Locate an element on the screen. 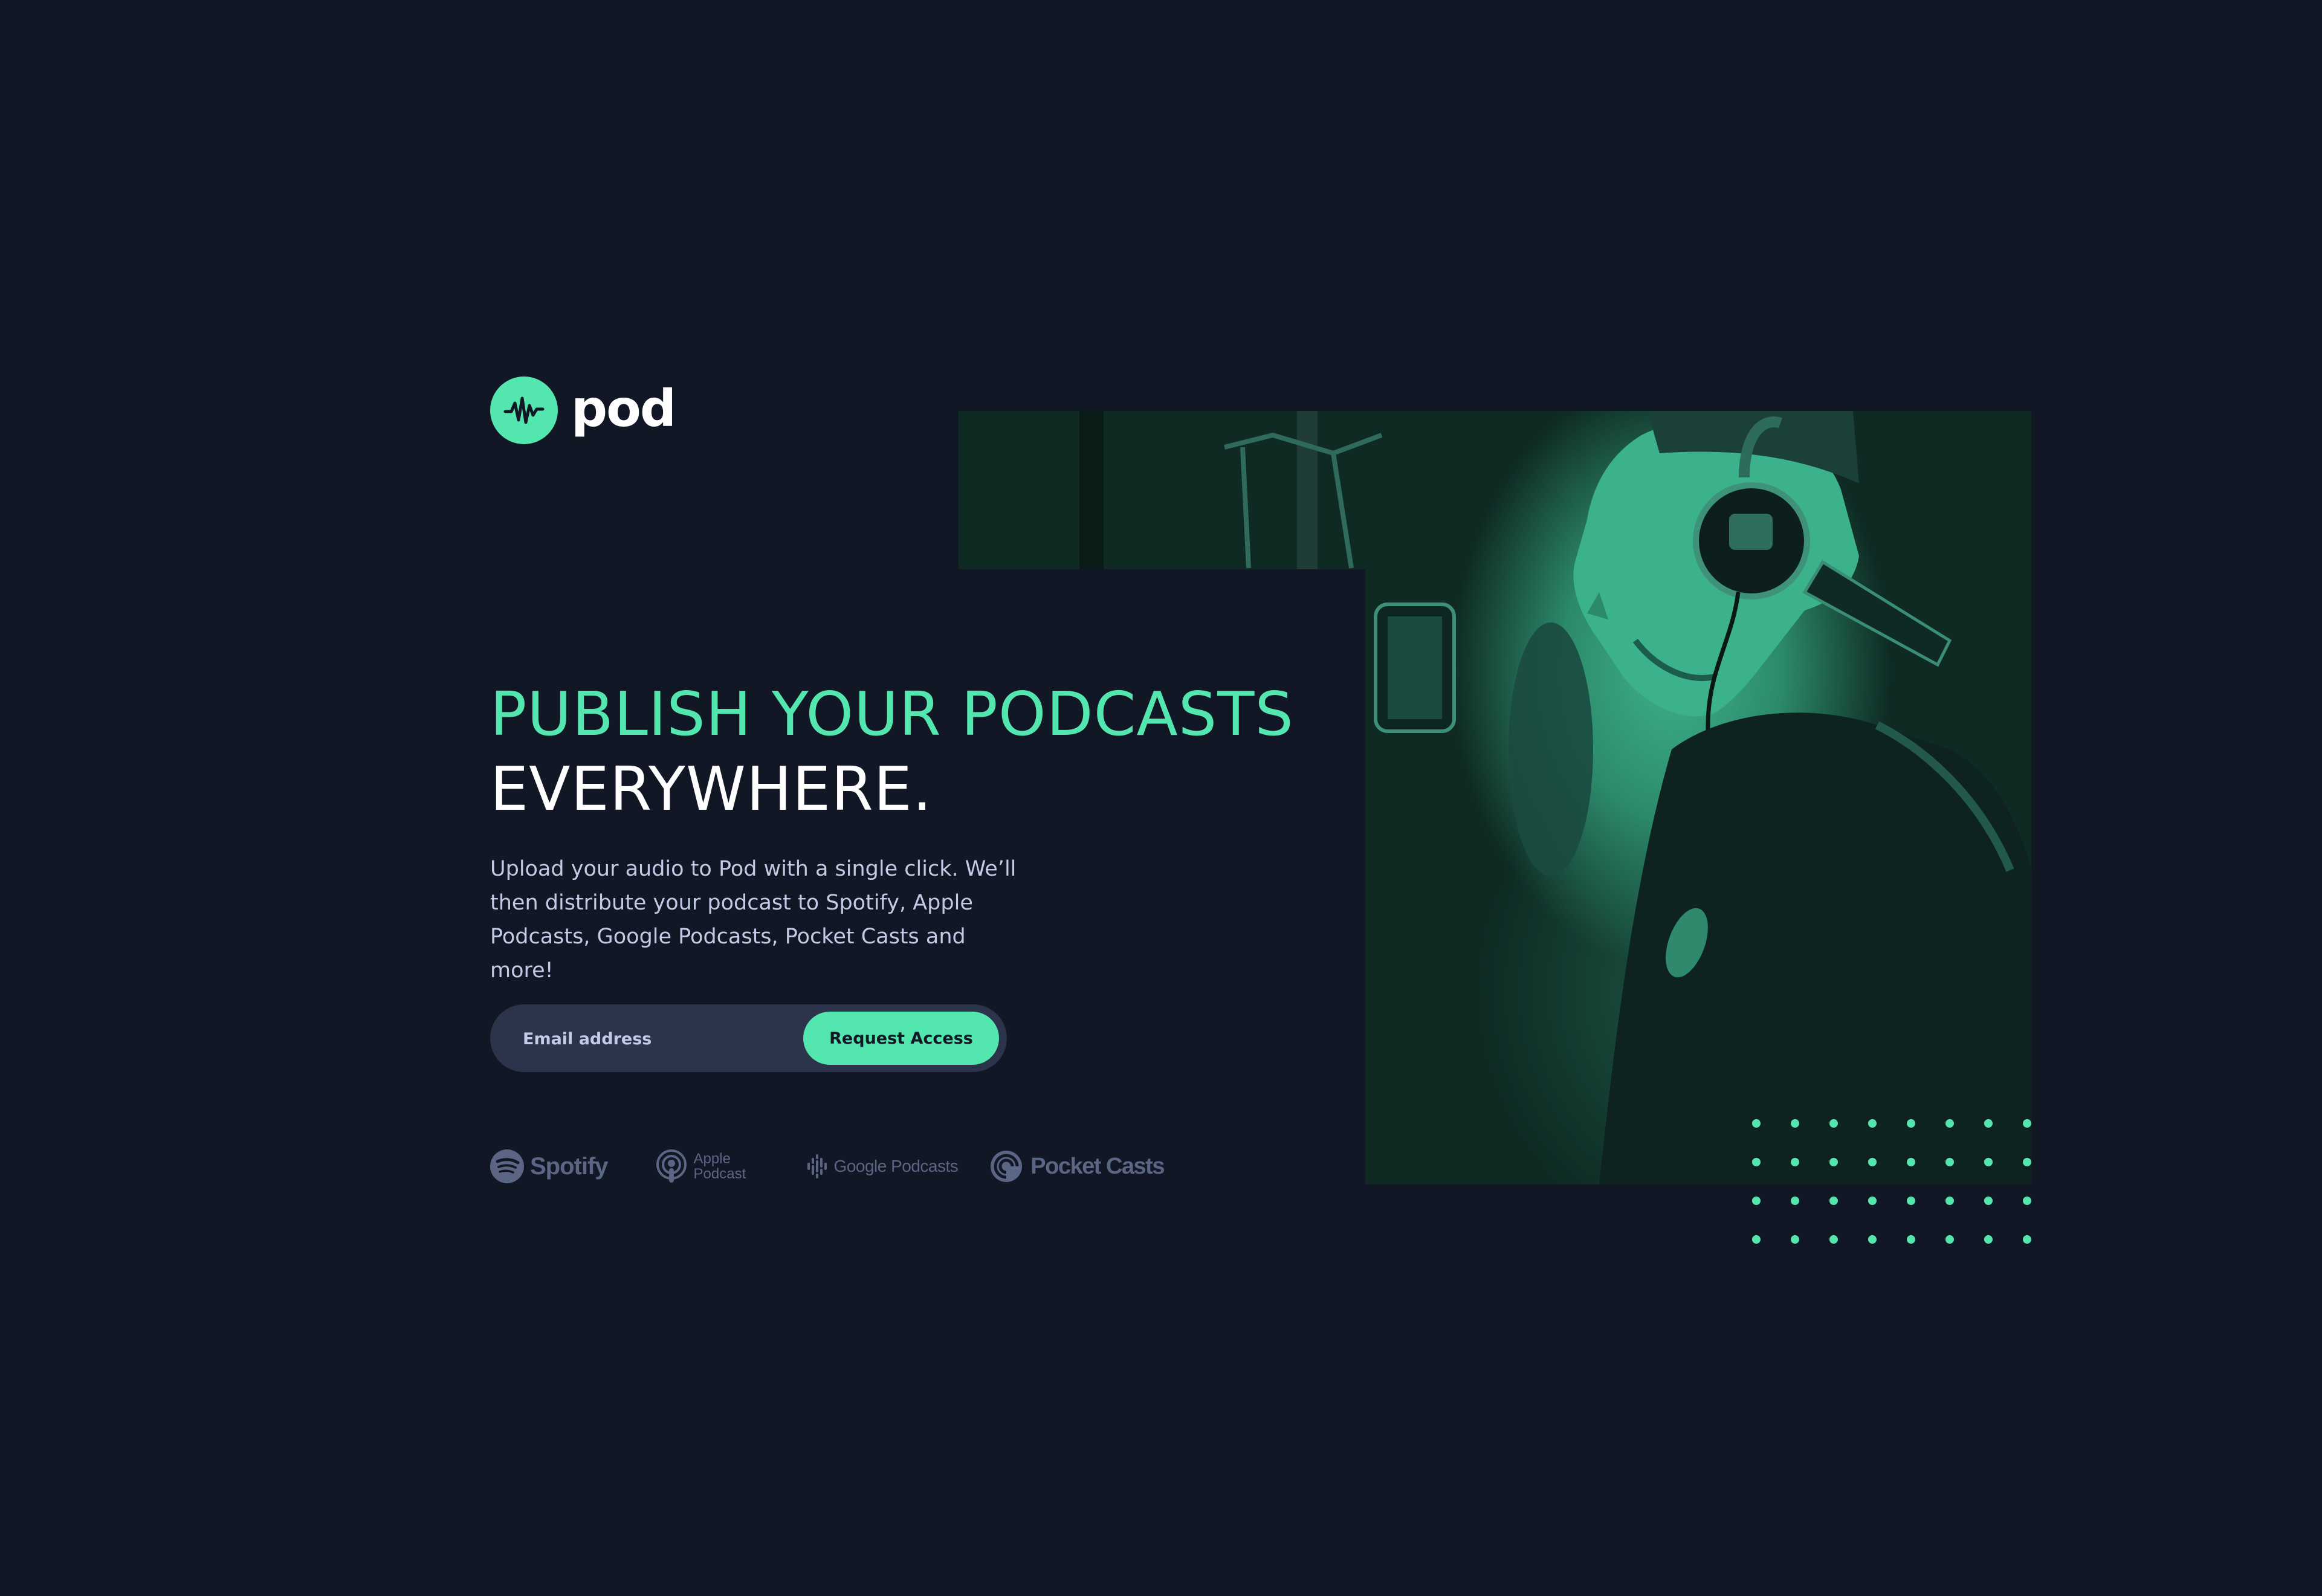  platform-apple-podcast: Apple Podcast is located at coordinates (708, 1166).